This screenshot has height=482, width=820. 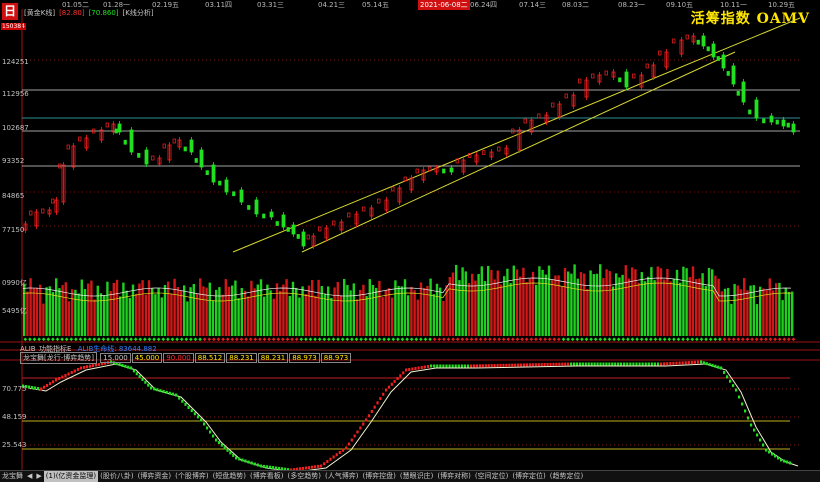 What do you see at coordinates (528, 476) in the screenshot?
I see `tab-item: (博弈定位)` at bounding box center [528, 476].